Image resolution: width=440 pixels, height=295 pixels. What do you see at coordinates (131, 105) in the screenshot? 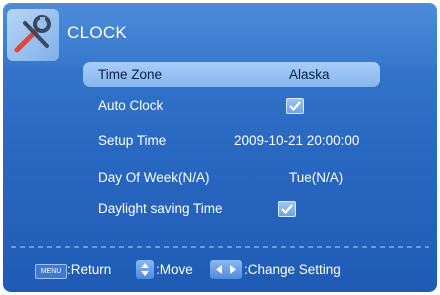
I see `auto-clock-label: Auto Clock` at bounding box center [131, 105].